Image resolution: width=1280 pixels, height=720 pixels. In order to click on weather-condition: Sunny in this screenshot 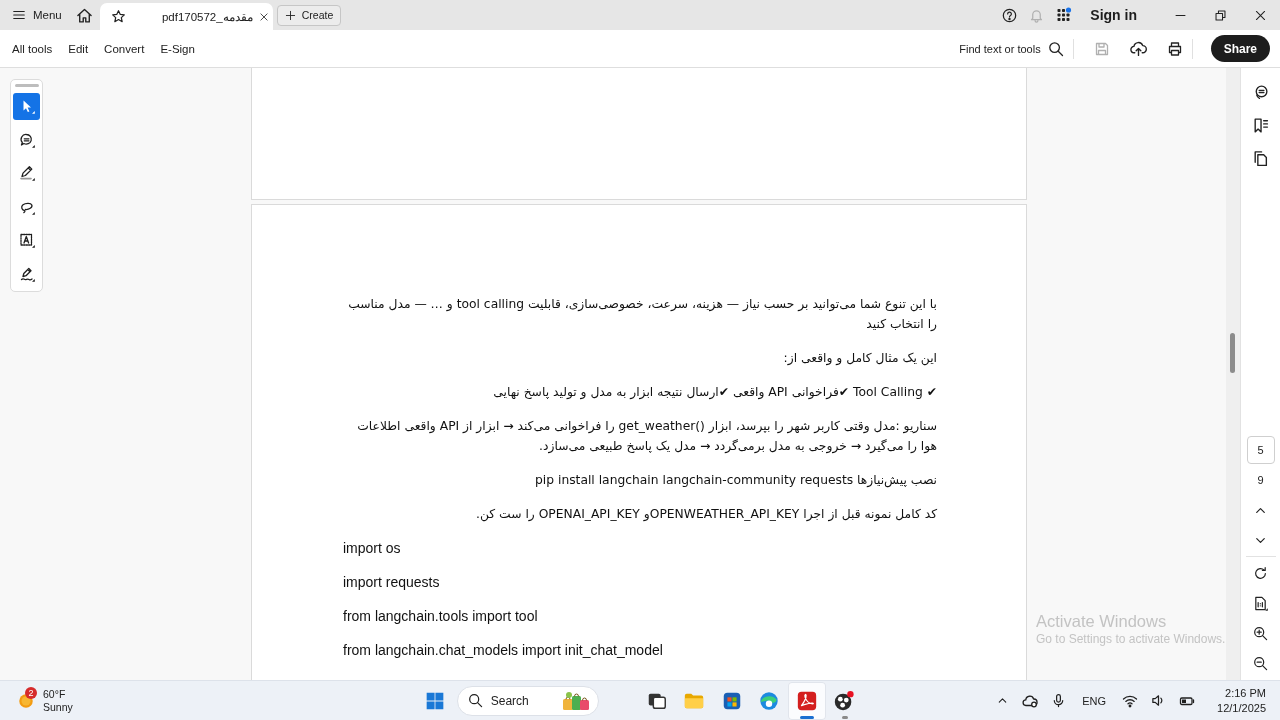, I will do `click(58, 707)`.